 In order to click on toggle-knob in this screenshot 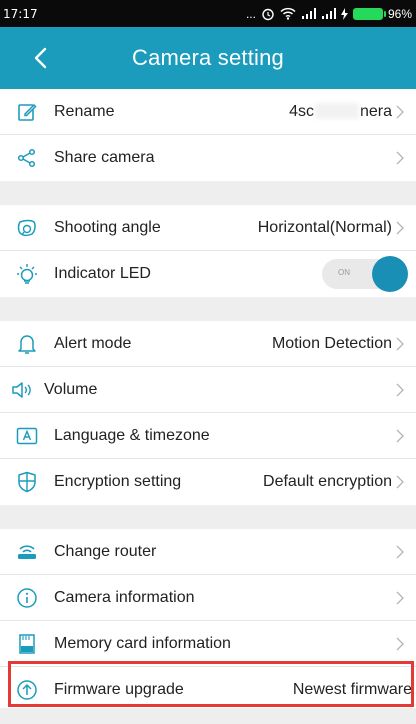, I will do `click(390, 274)`.